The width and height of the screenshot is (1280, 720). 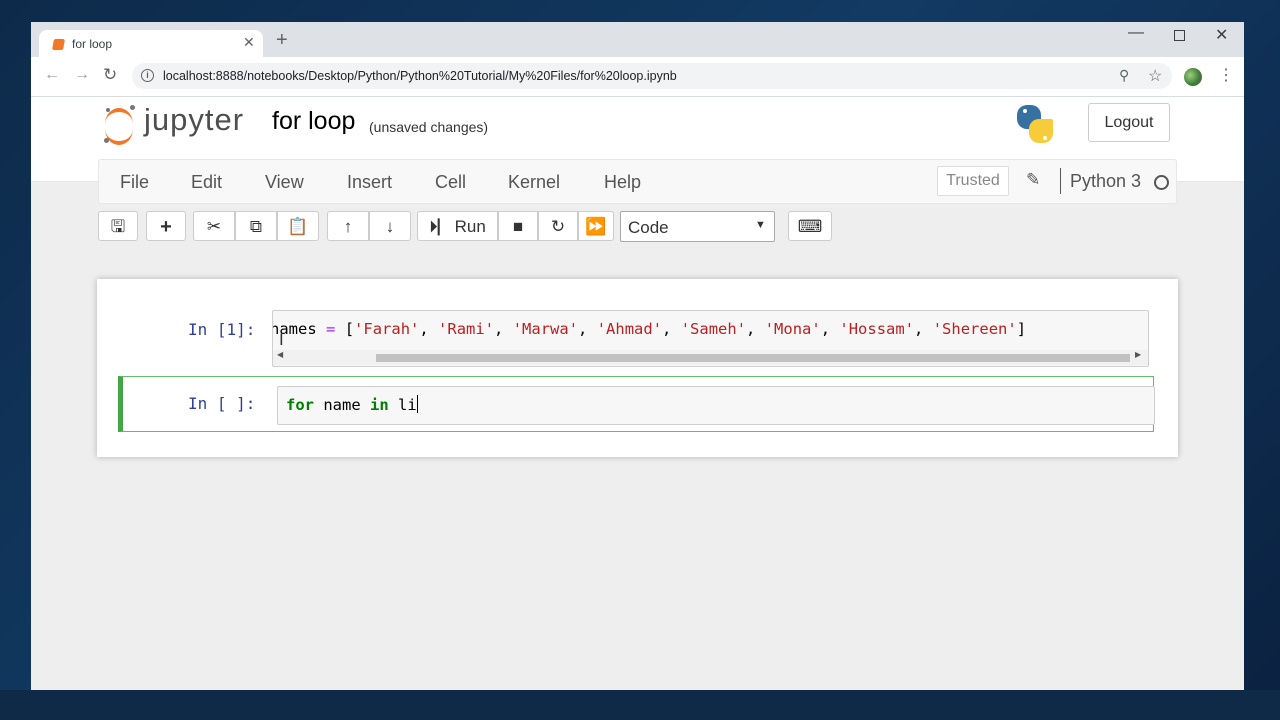 What do you see at coordinates (284, 182) in the screenshot?
I see `menu-view: View` at bounding box center [284, 182].